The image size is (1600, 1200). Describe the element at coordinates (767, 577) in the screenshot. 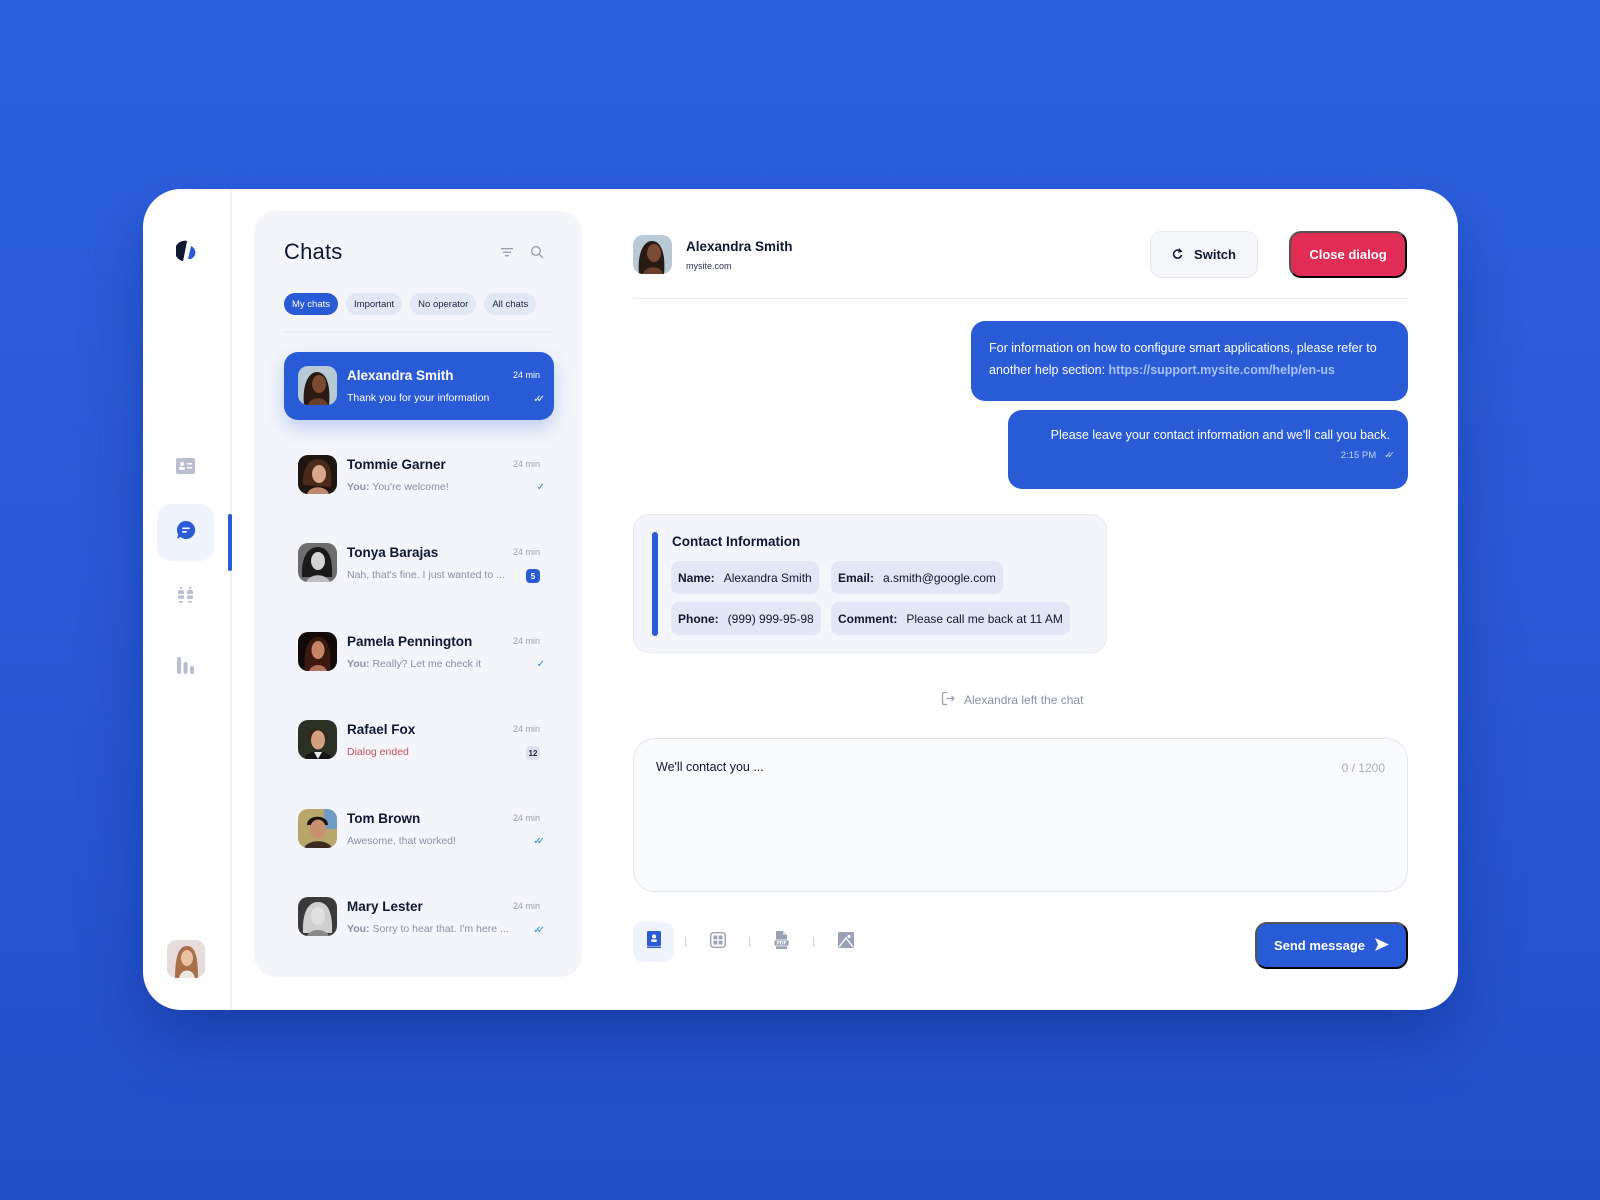

I see `field-value: Alexandra Smith` at that location.